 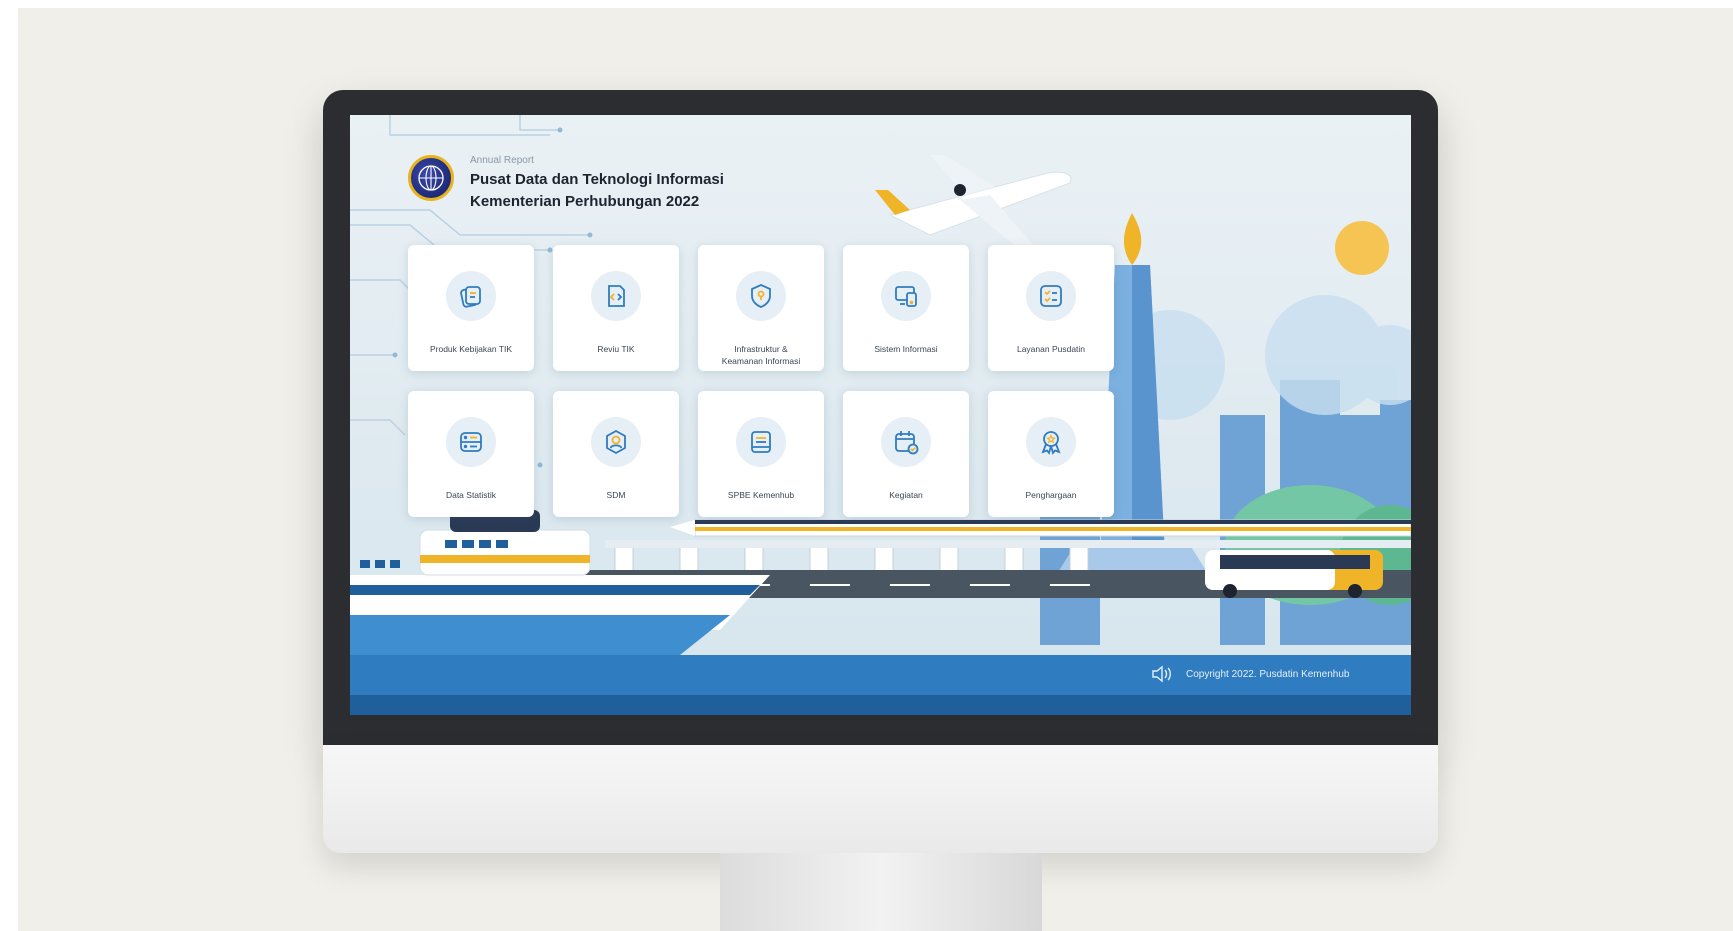 What do you see at coordinates (1051, 442) in the screenshot?
I see `award-icon` at bounding box center [1051, 442].